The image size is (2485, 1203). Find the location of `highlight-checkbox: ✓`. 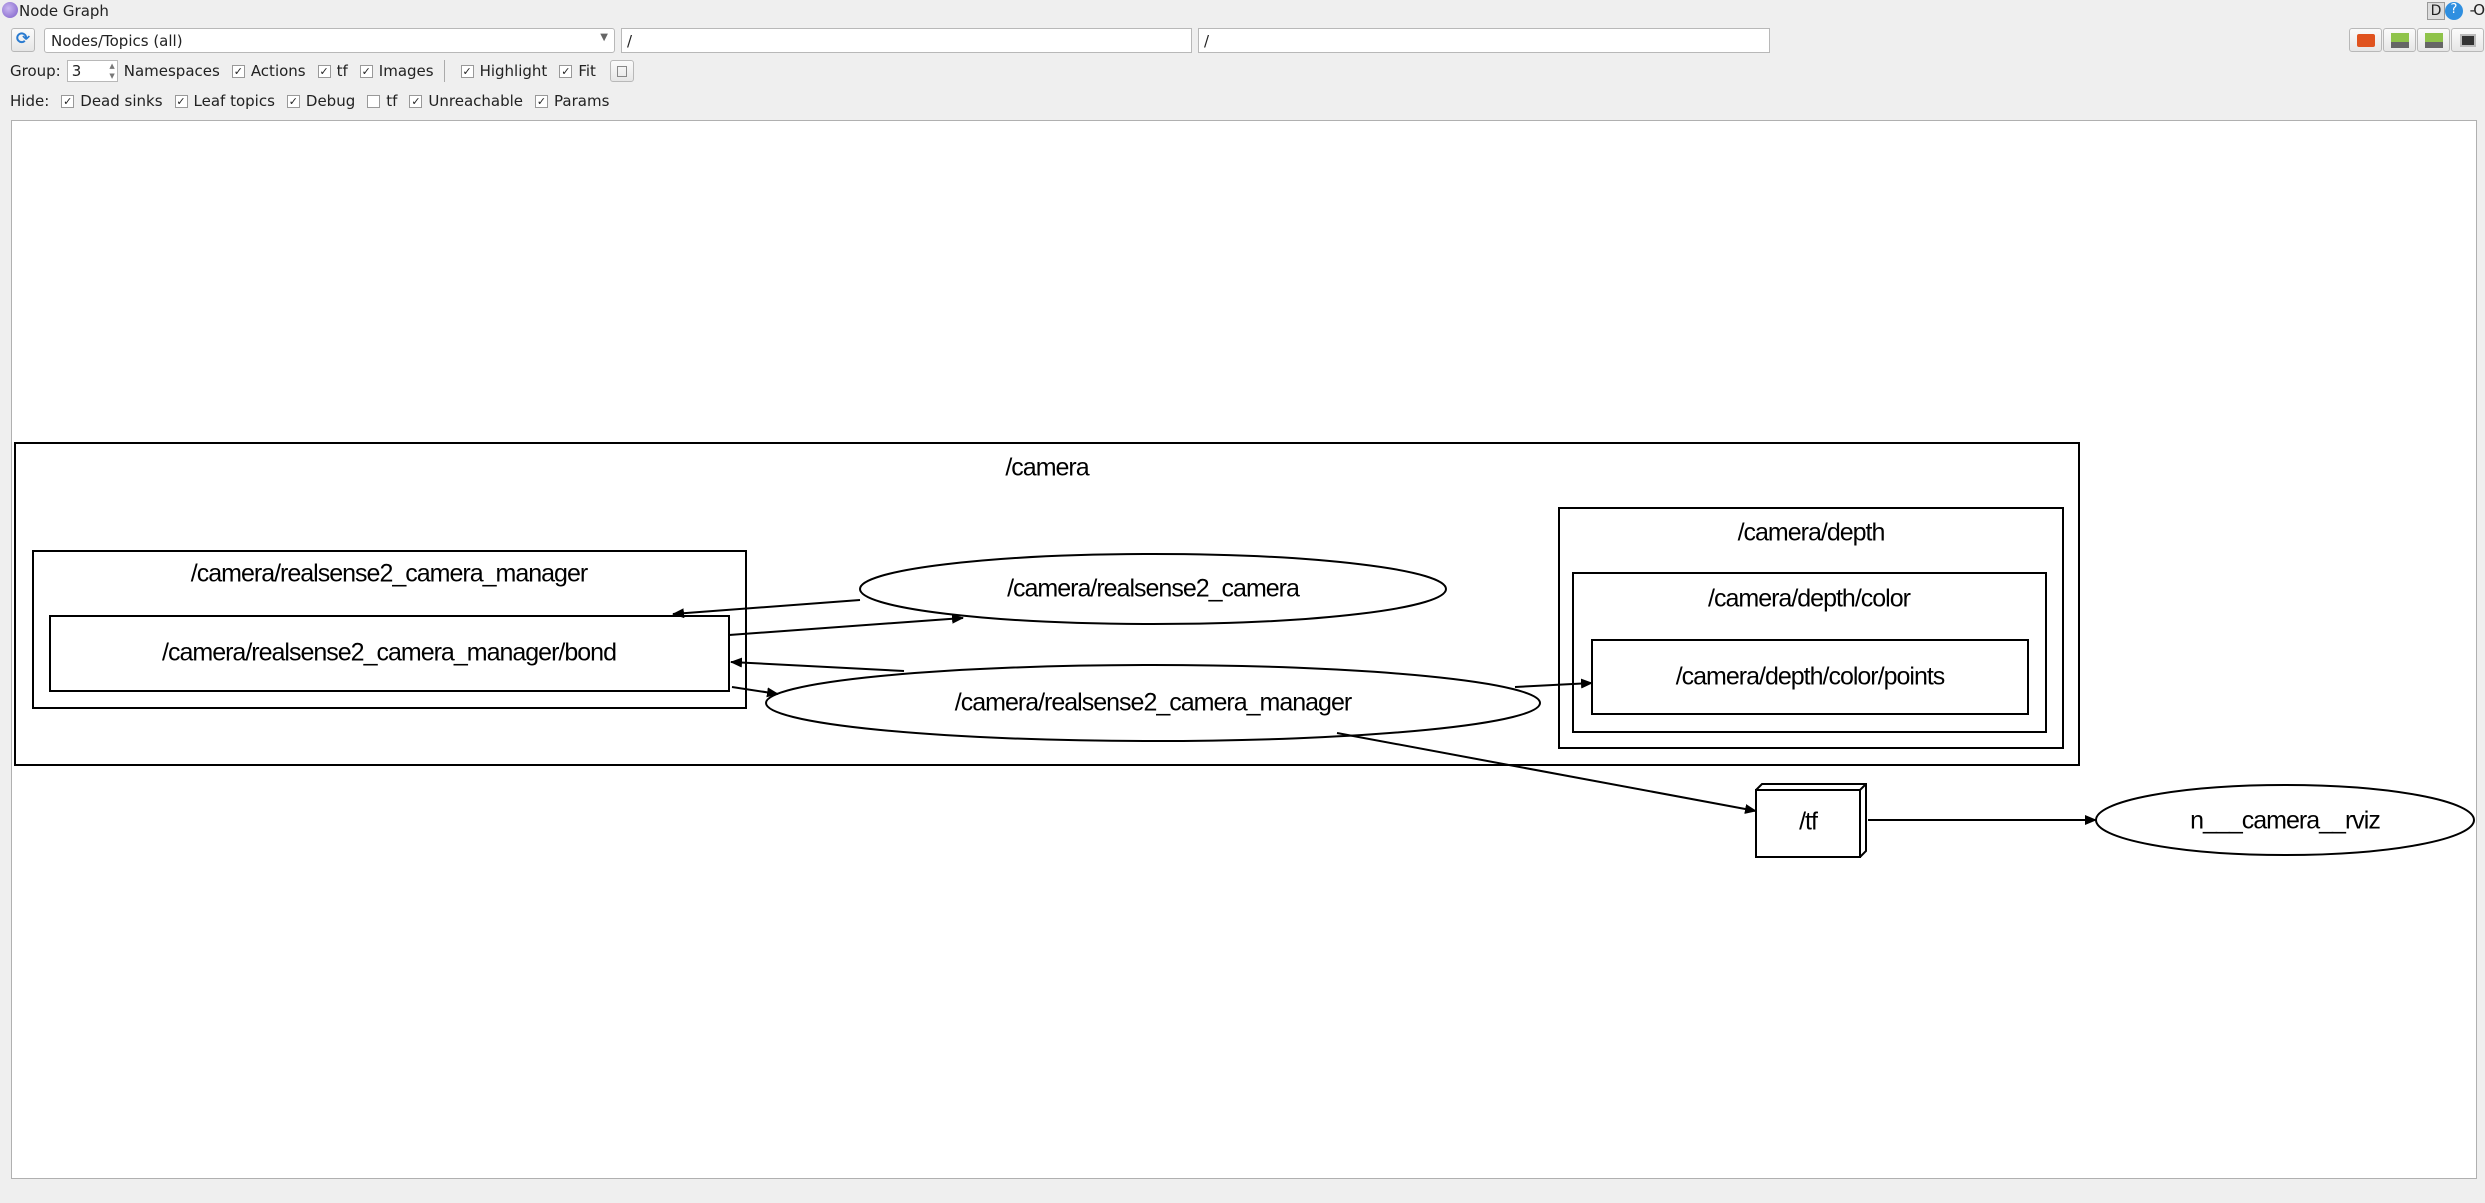

highlight-checkbox: ✓ is located at coordinates (467, 71).